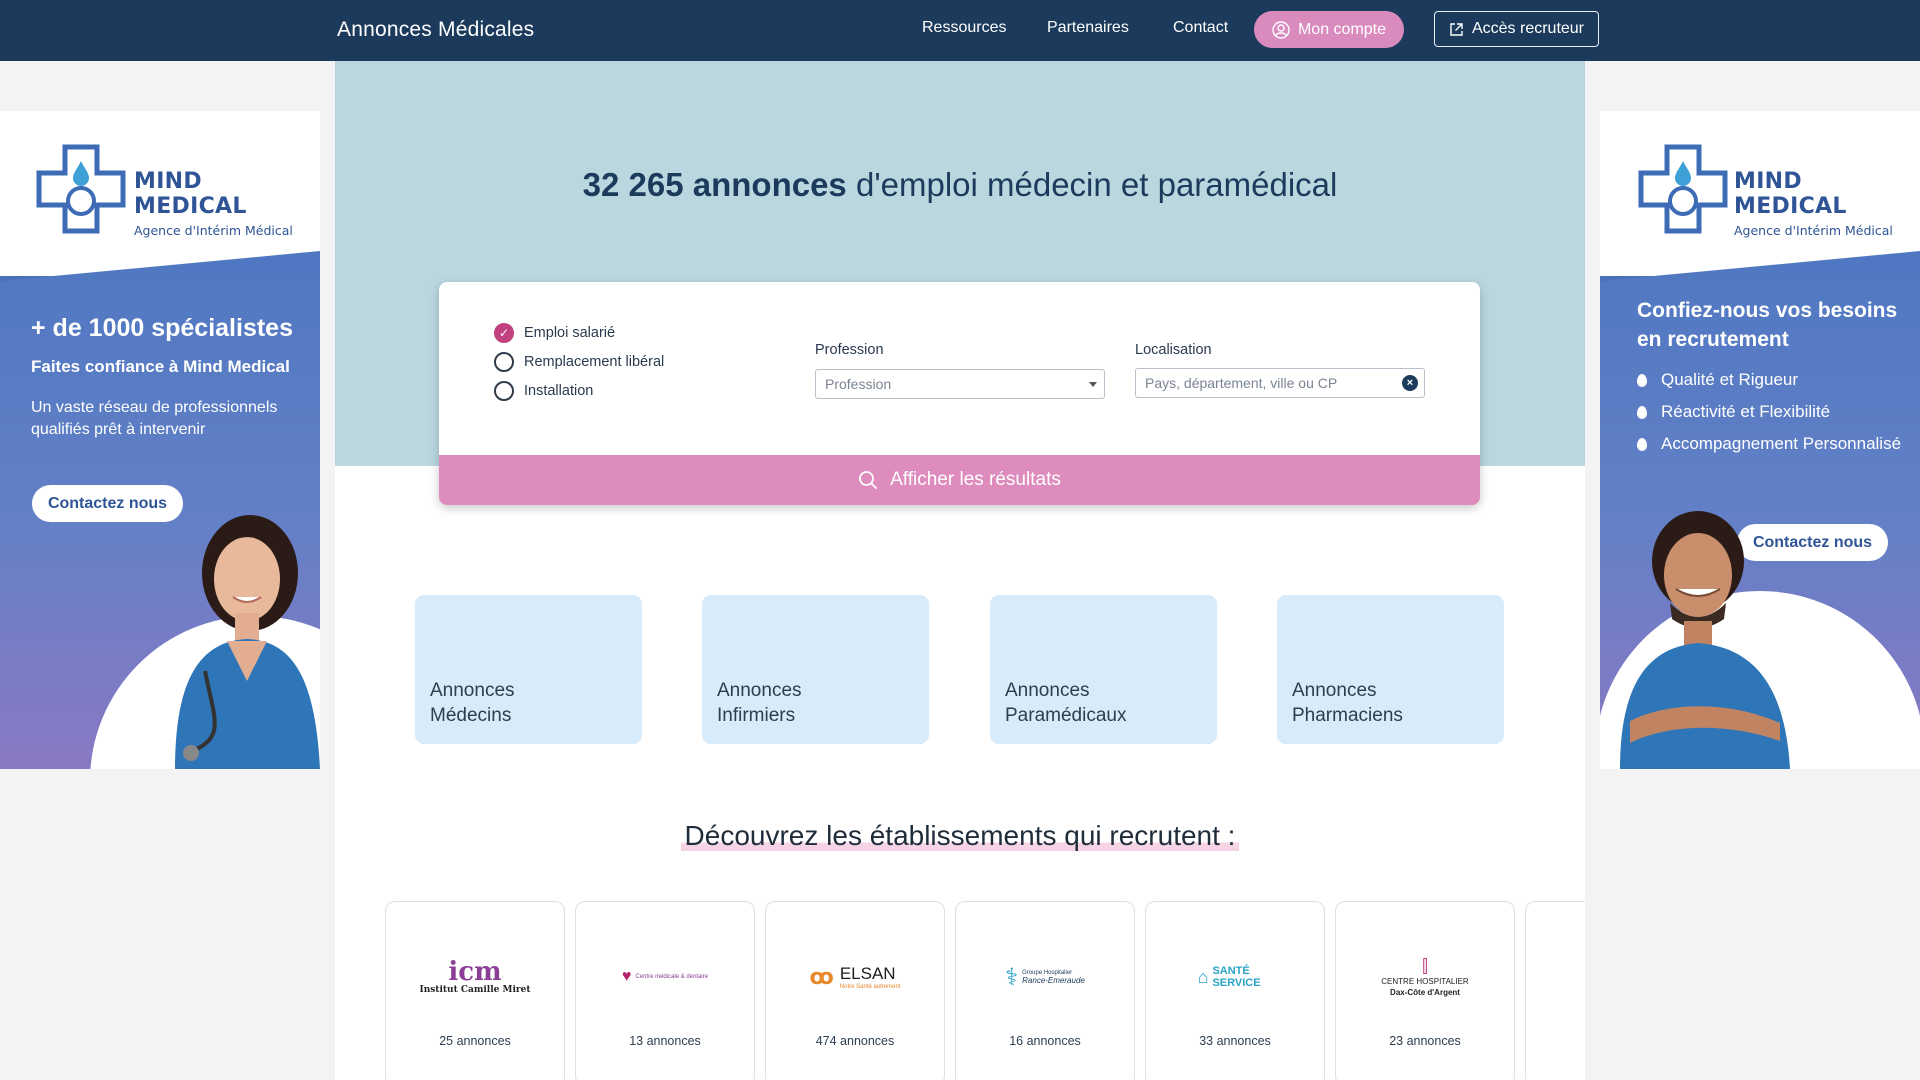 This screenshot has width=1920, height=1080. Describe the element at coordinates (964, 28) in the screenshot. I see `nav-link-resources: Ressources` at that location.